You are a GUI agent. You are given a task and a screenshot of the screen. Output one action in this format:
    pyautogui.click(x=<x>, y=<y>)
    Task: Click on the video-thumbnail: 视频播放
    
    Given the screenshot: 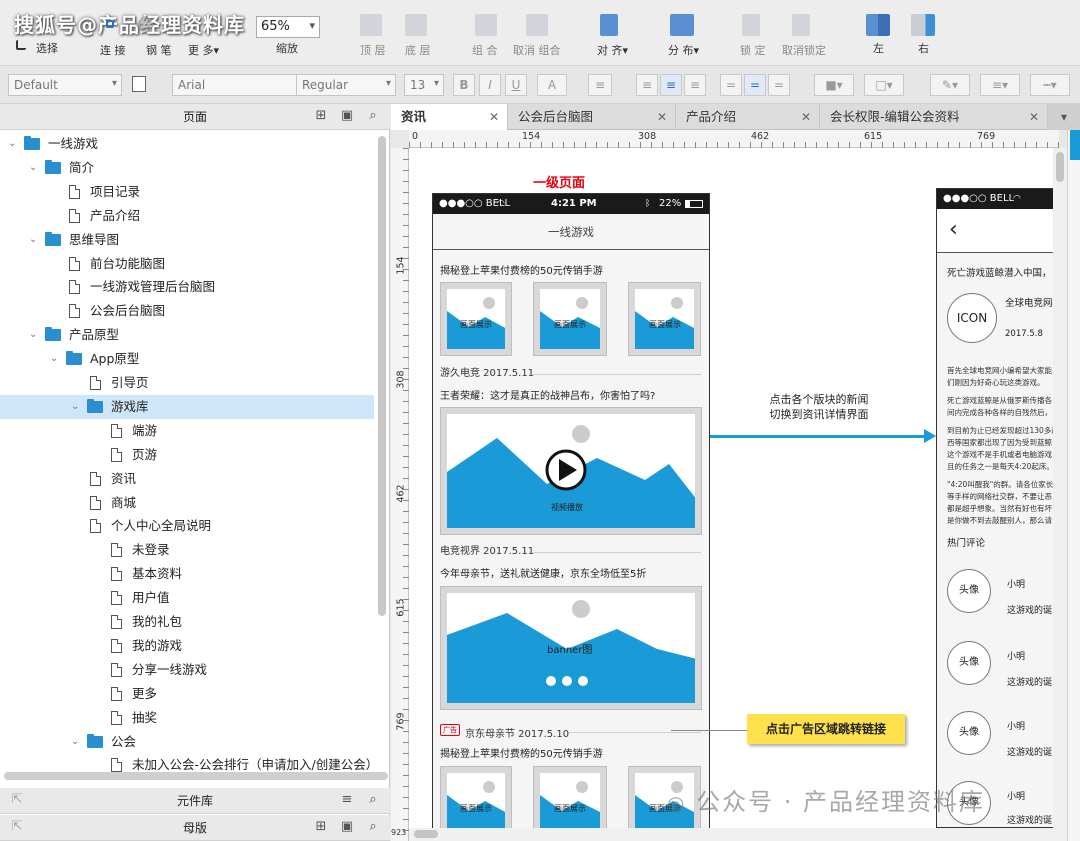 What is the action you would take?
    pyautogui.click(x=571, y=471)
    